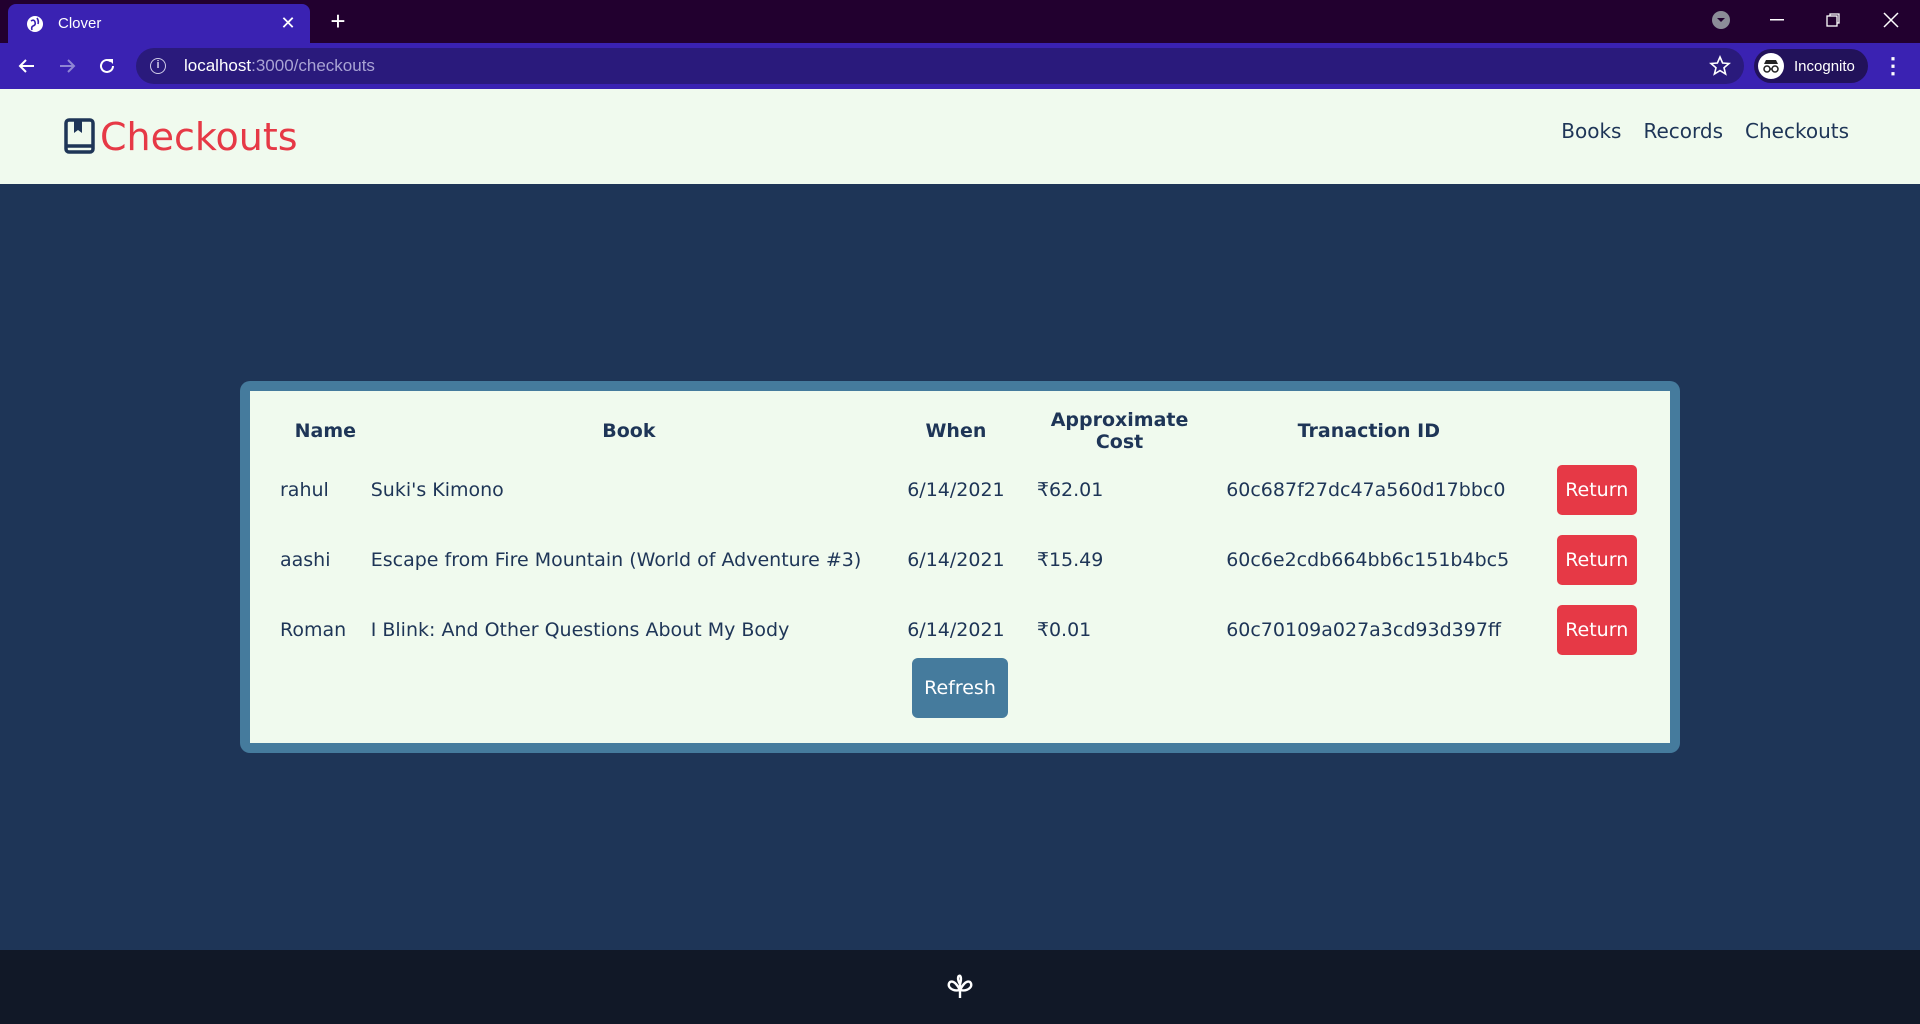 Image resolution: width=1920 pixels, height=1024 pixels. Describe the element at coordinates (960, 688) in the screenshot. I see `refresh-button: Refresh` at that location.